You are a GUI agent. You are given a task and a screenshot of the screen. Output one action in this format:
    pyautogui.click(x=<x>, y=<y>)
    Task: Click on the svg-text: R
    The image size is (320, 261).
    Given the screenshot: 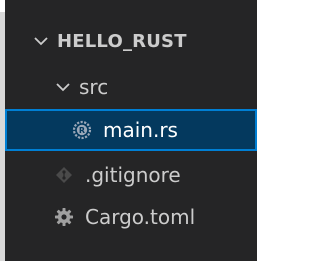 What is the action you would take?
    pyautogui.click(x=82, y=130)
    